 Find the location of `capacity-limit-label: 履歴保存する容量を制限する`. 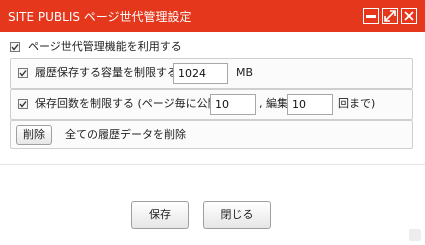

capacity-limit-label: 履歴保存する容量を制限する is located at coordinates (106, 72).